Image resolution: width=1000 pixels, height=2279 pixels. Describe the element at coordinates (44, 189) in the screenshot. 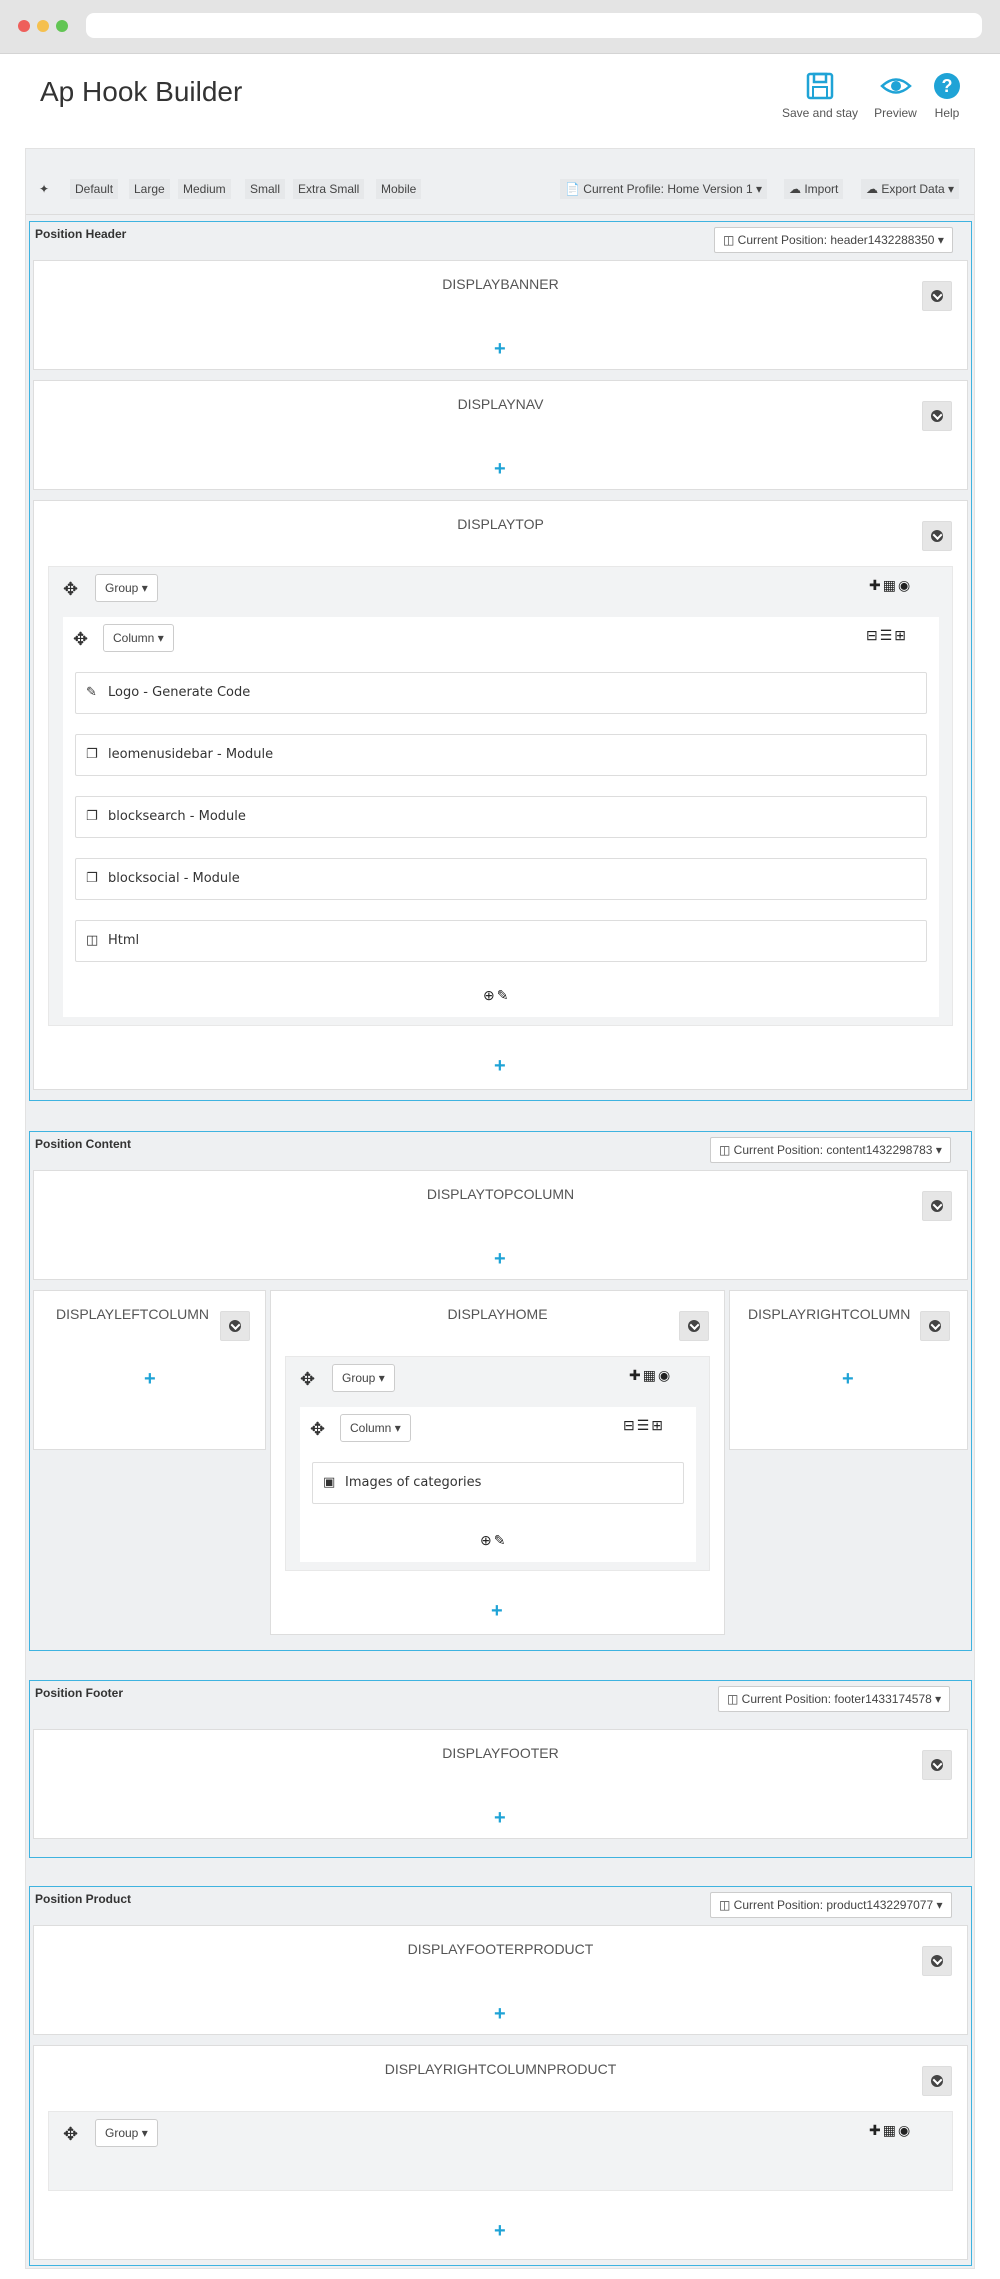

I see `pin-icon: ✦` at that location.